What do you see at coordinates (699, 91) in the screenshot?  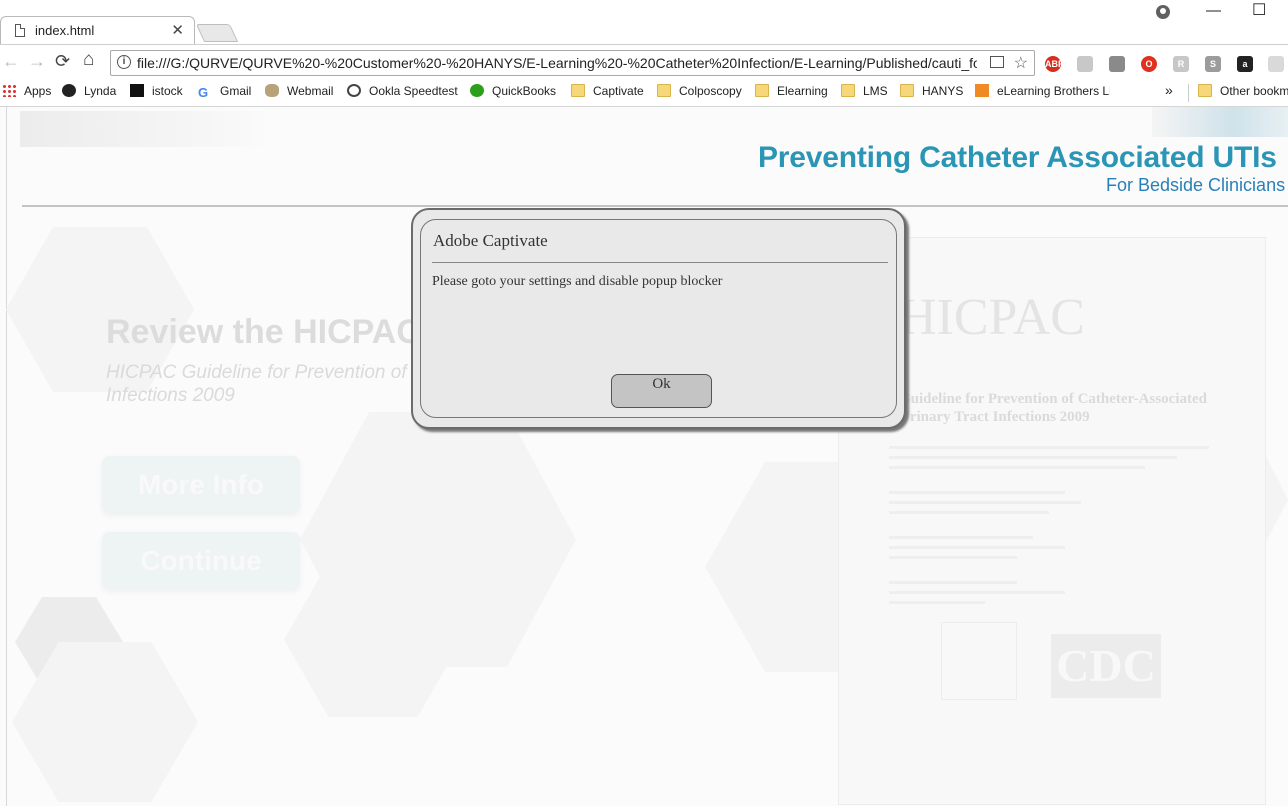 I see `bookmark-folder-colposcopy: Colposcopy` at bounding box center [699, 91].